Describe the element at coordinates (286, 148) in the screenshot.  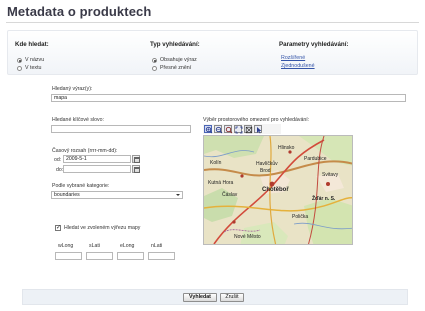
I see `map-label: Hlinsko` at that location.